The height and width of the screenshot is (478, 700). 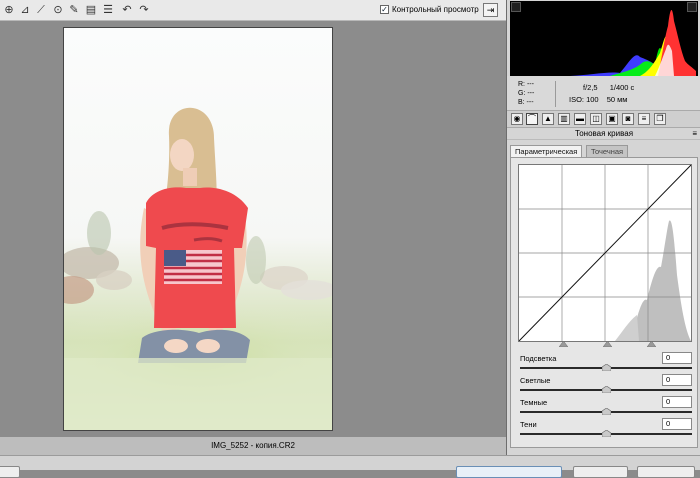 I want to click on histogram, so click(x=604, y=38).